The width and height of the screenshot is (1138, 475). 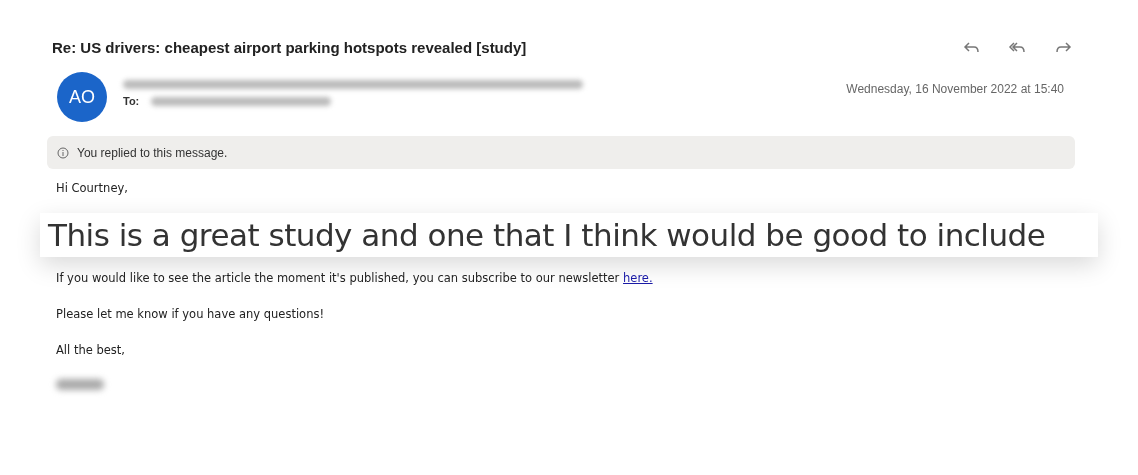 What do you see at coordinates (955, 89) in the screenshot?
I see `email-date: Wednesday, 16 November 2022 at 15:40` at bounding box center [955, 89].